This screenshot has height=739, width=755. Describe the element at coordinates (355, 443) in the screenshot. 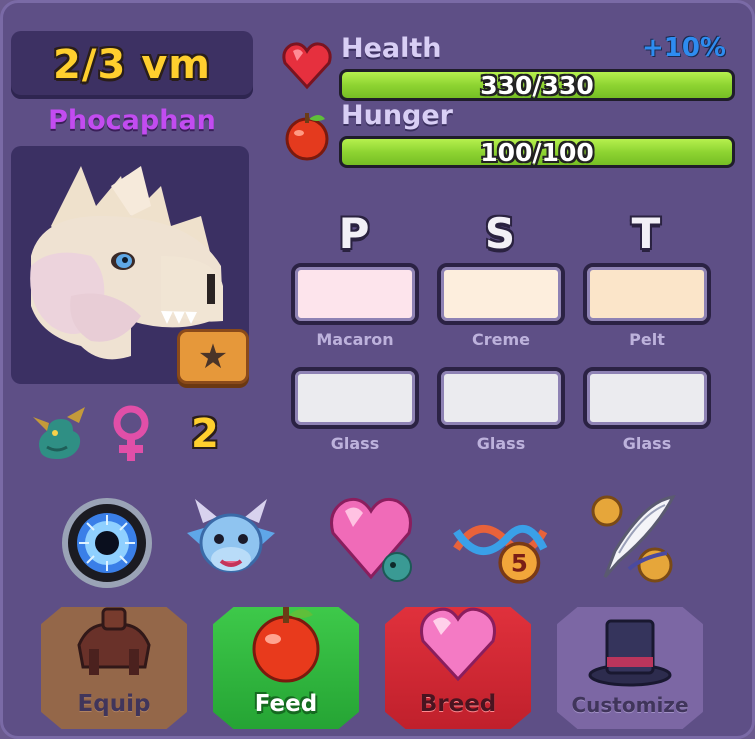

I see `gene-name-primary-2: Glass` at that location.